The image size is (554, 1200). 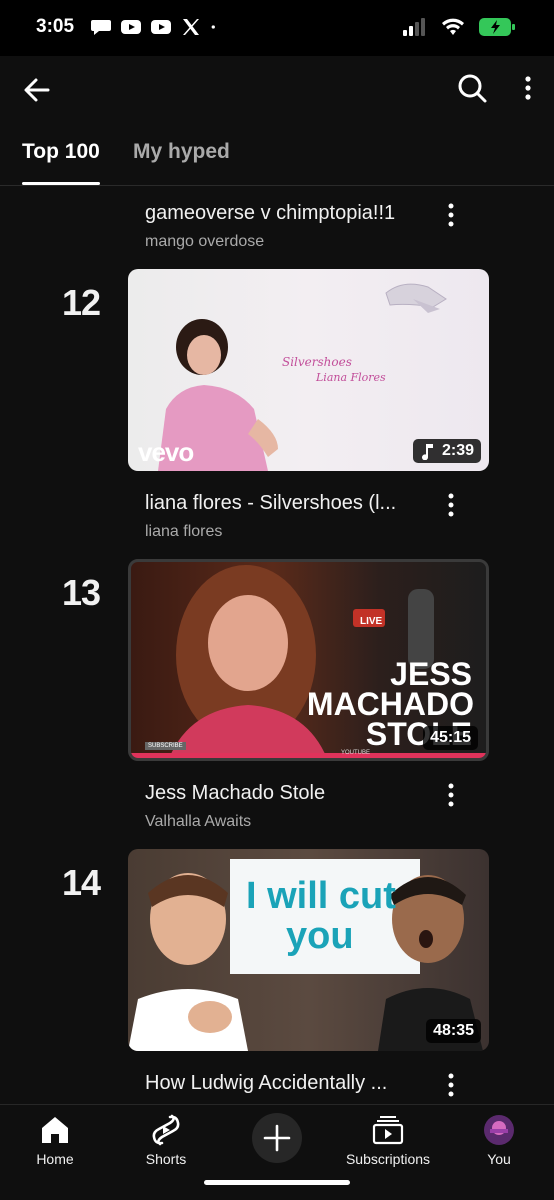 I want to click on video-thumbnail: I will cut you 48:35, so click(x=308, y=950).